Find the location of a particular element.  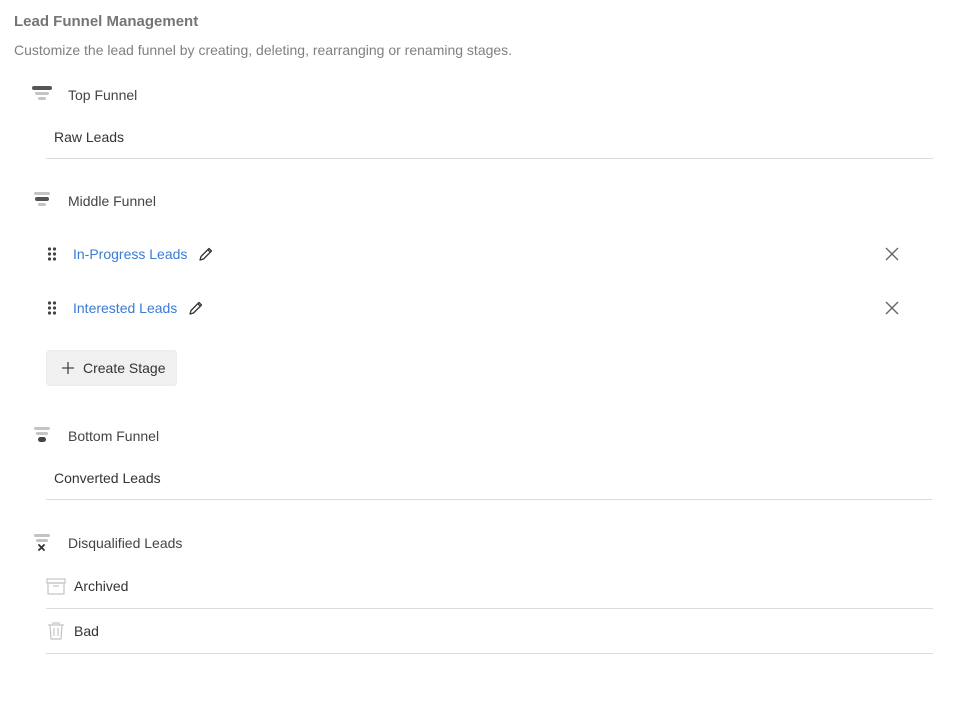

section-bottom-funnel: Bottom Funnel is located at coordinates (95, 436).